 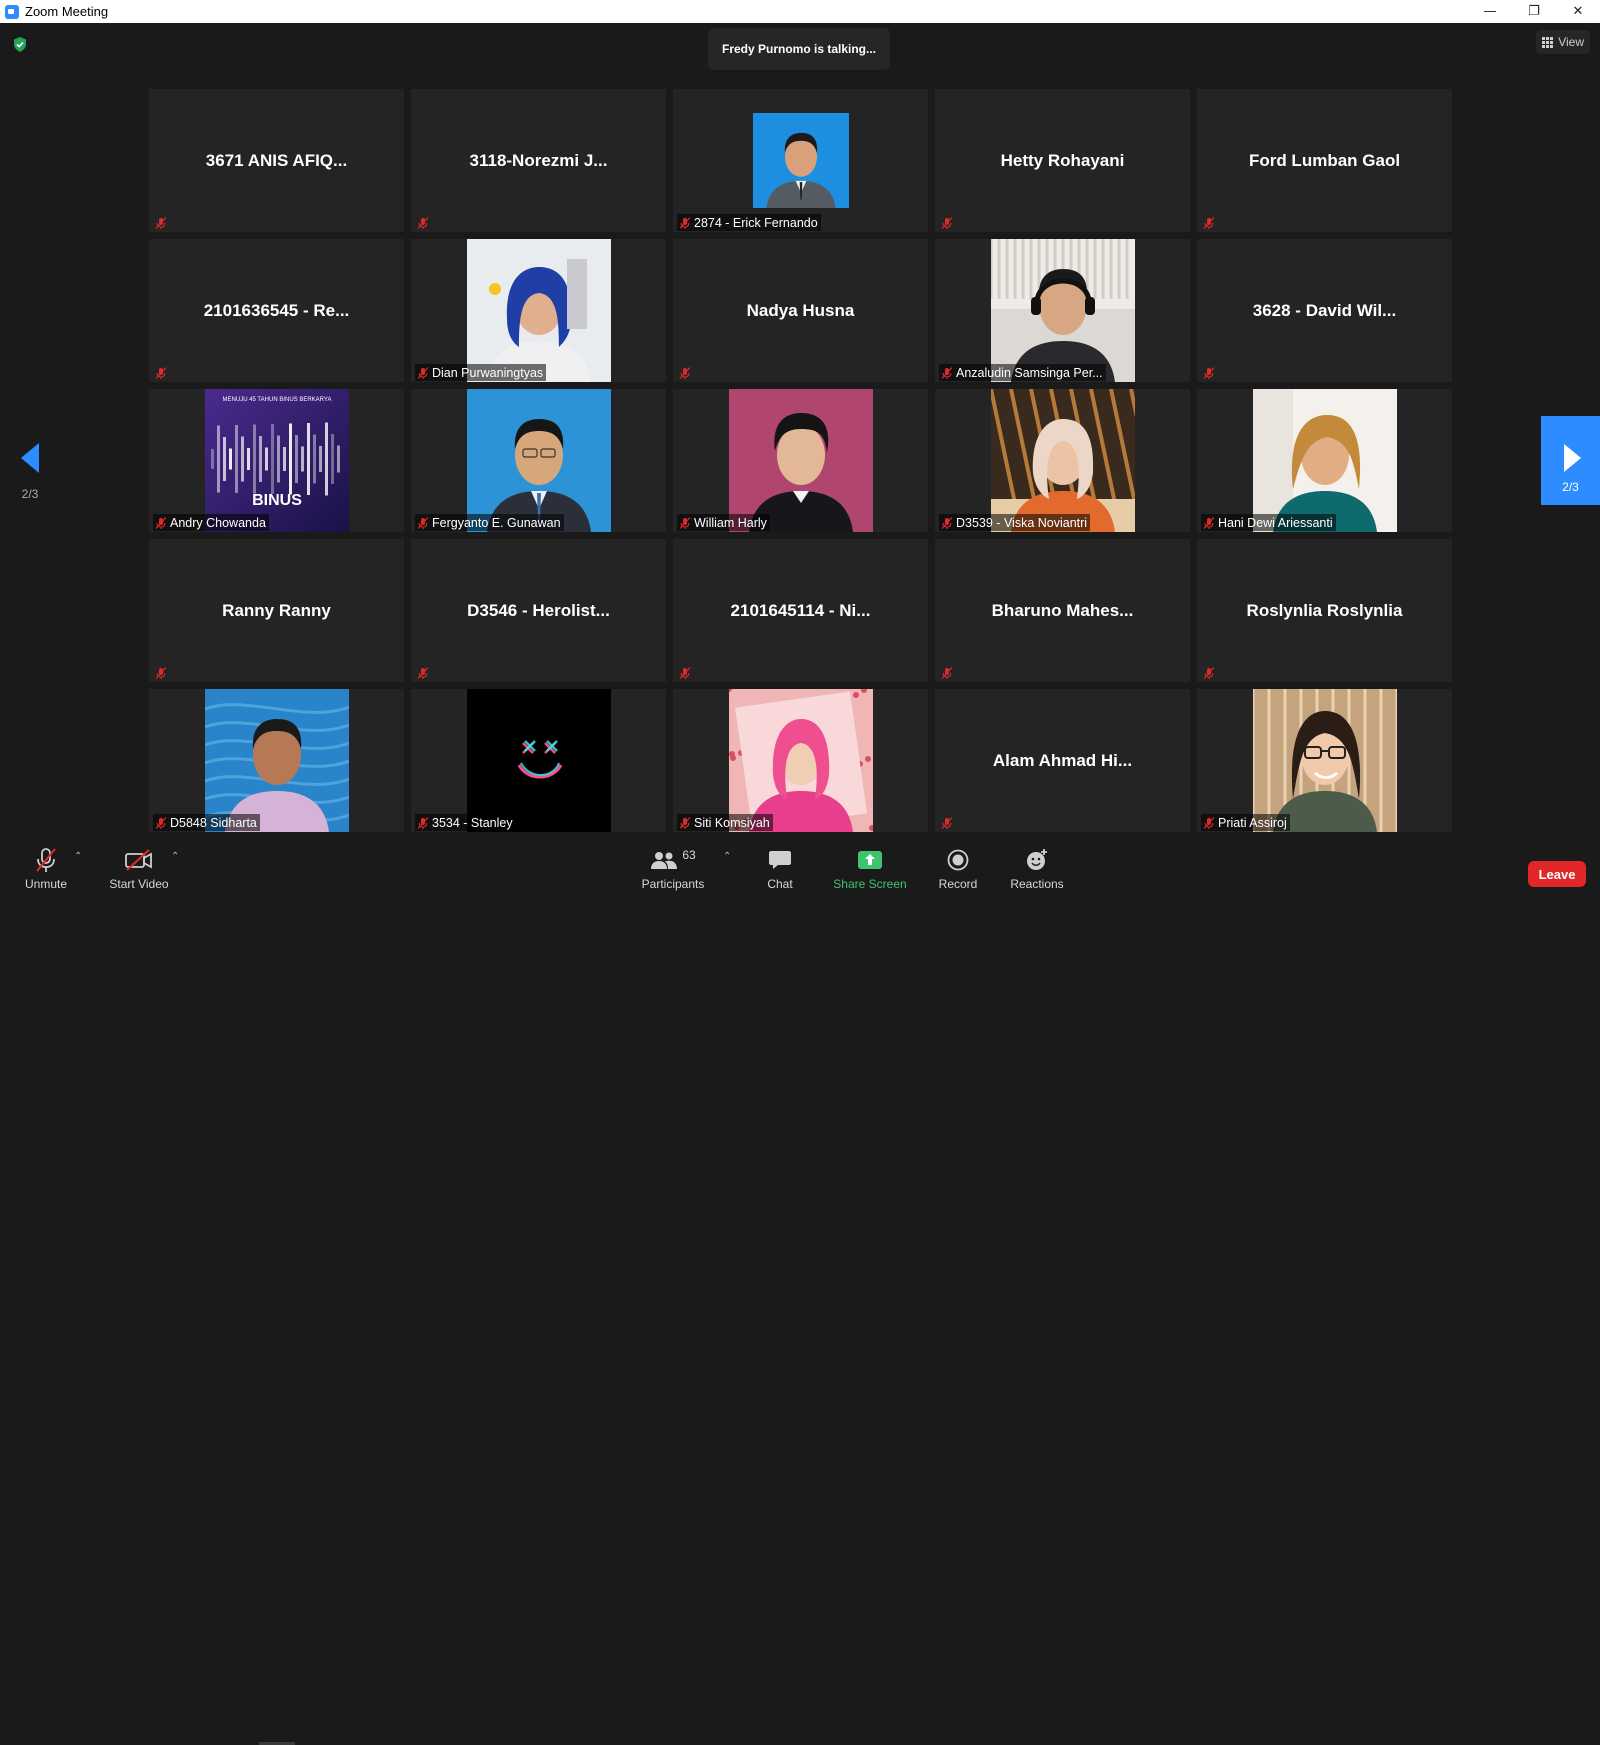 What do you see at coordinates (139, 884) in the screenshot?
I see `start-video-label: Start Video` at bounding box center [139, 884].